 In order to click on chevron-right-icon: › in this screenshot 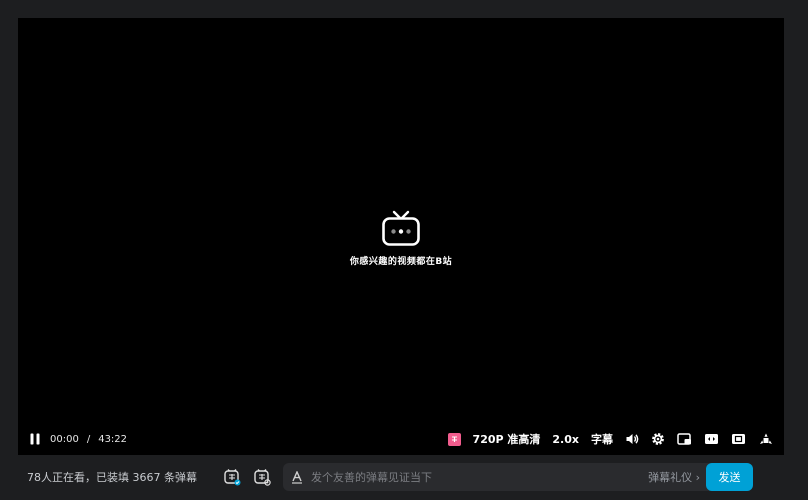, I will do `click(697, 477)`.